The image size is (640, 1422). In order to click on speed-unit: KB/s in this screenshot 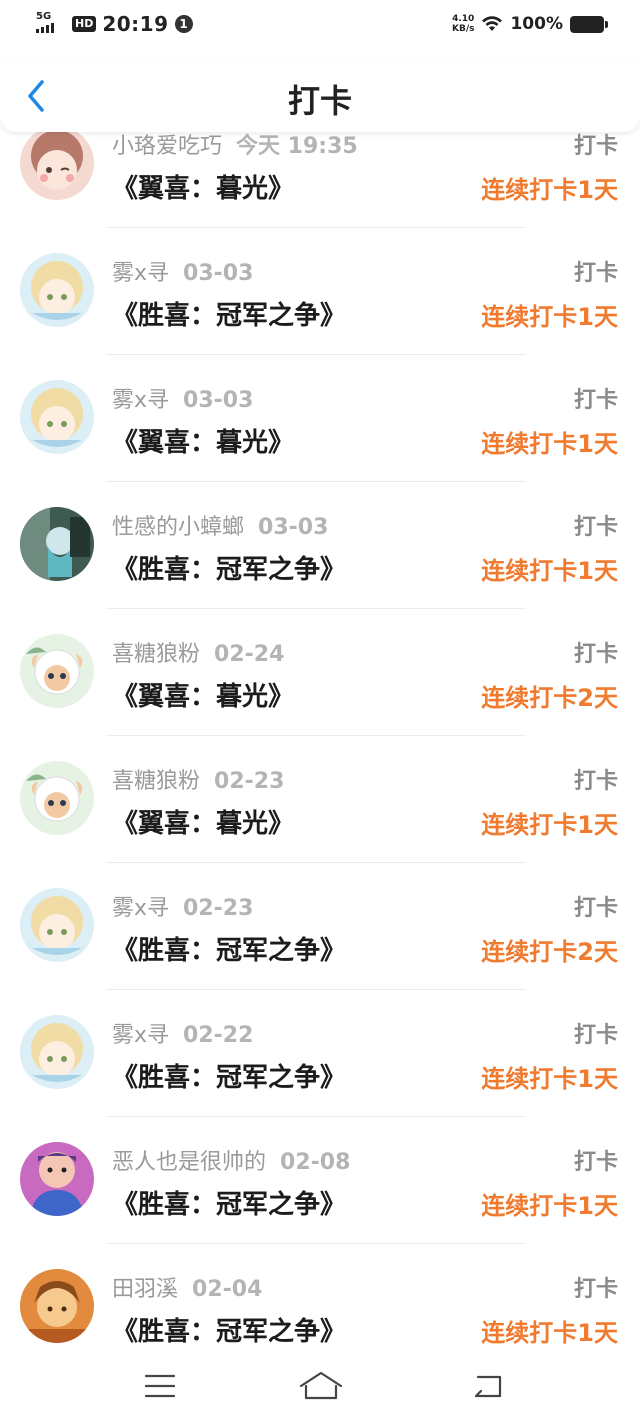, I will do `click(463, 29)`.